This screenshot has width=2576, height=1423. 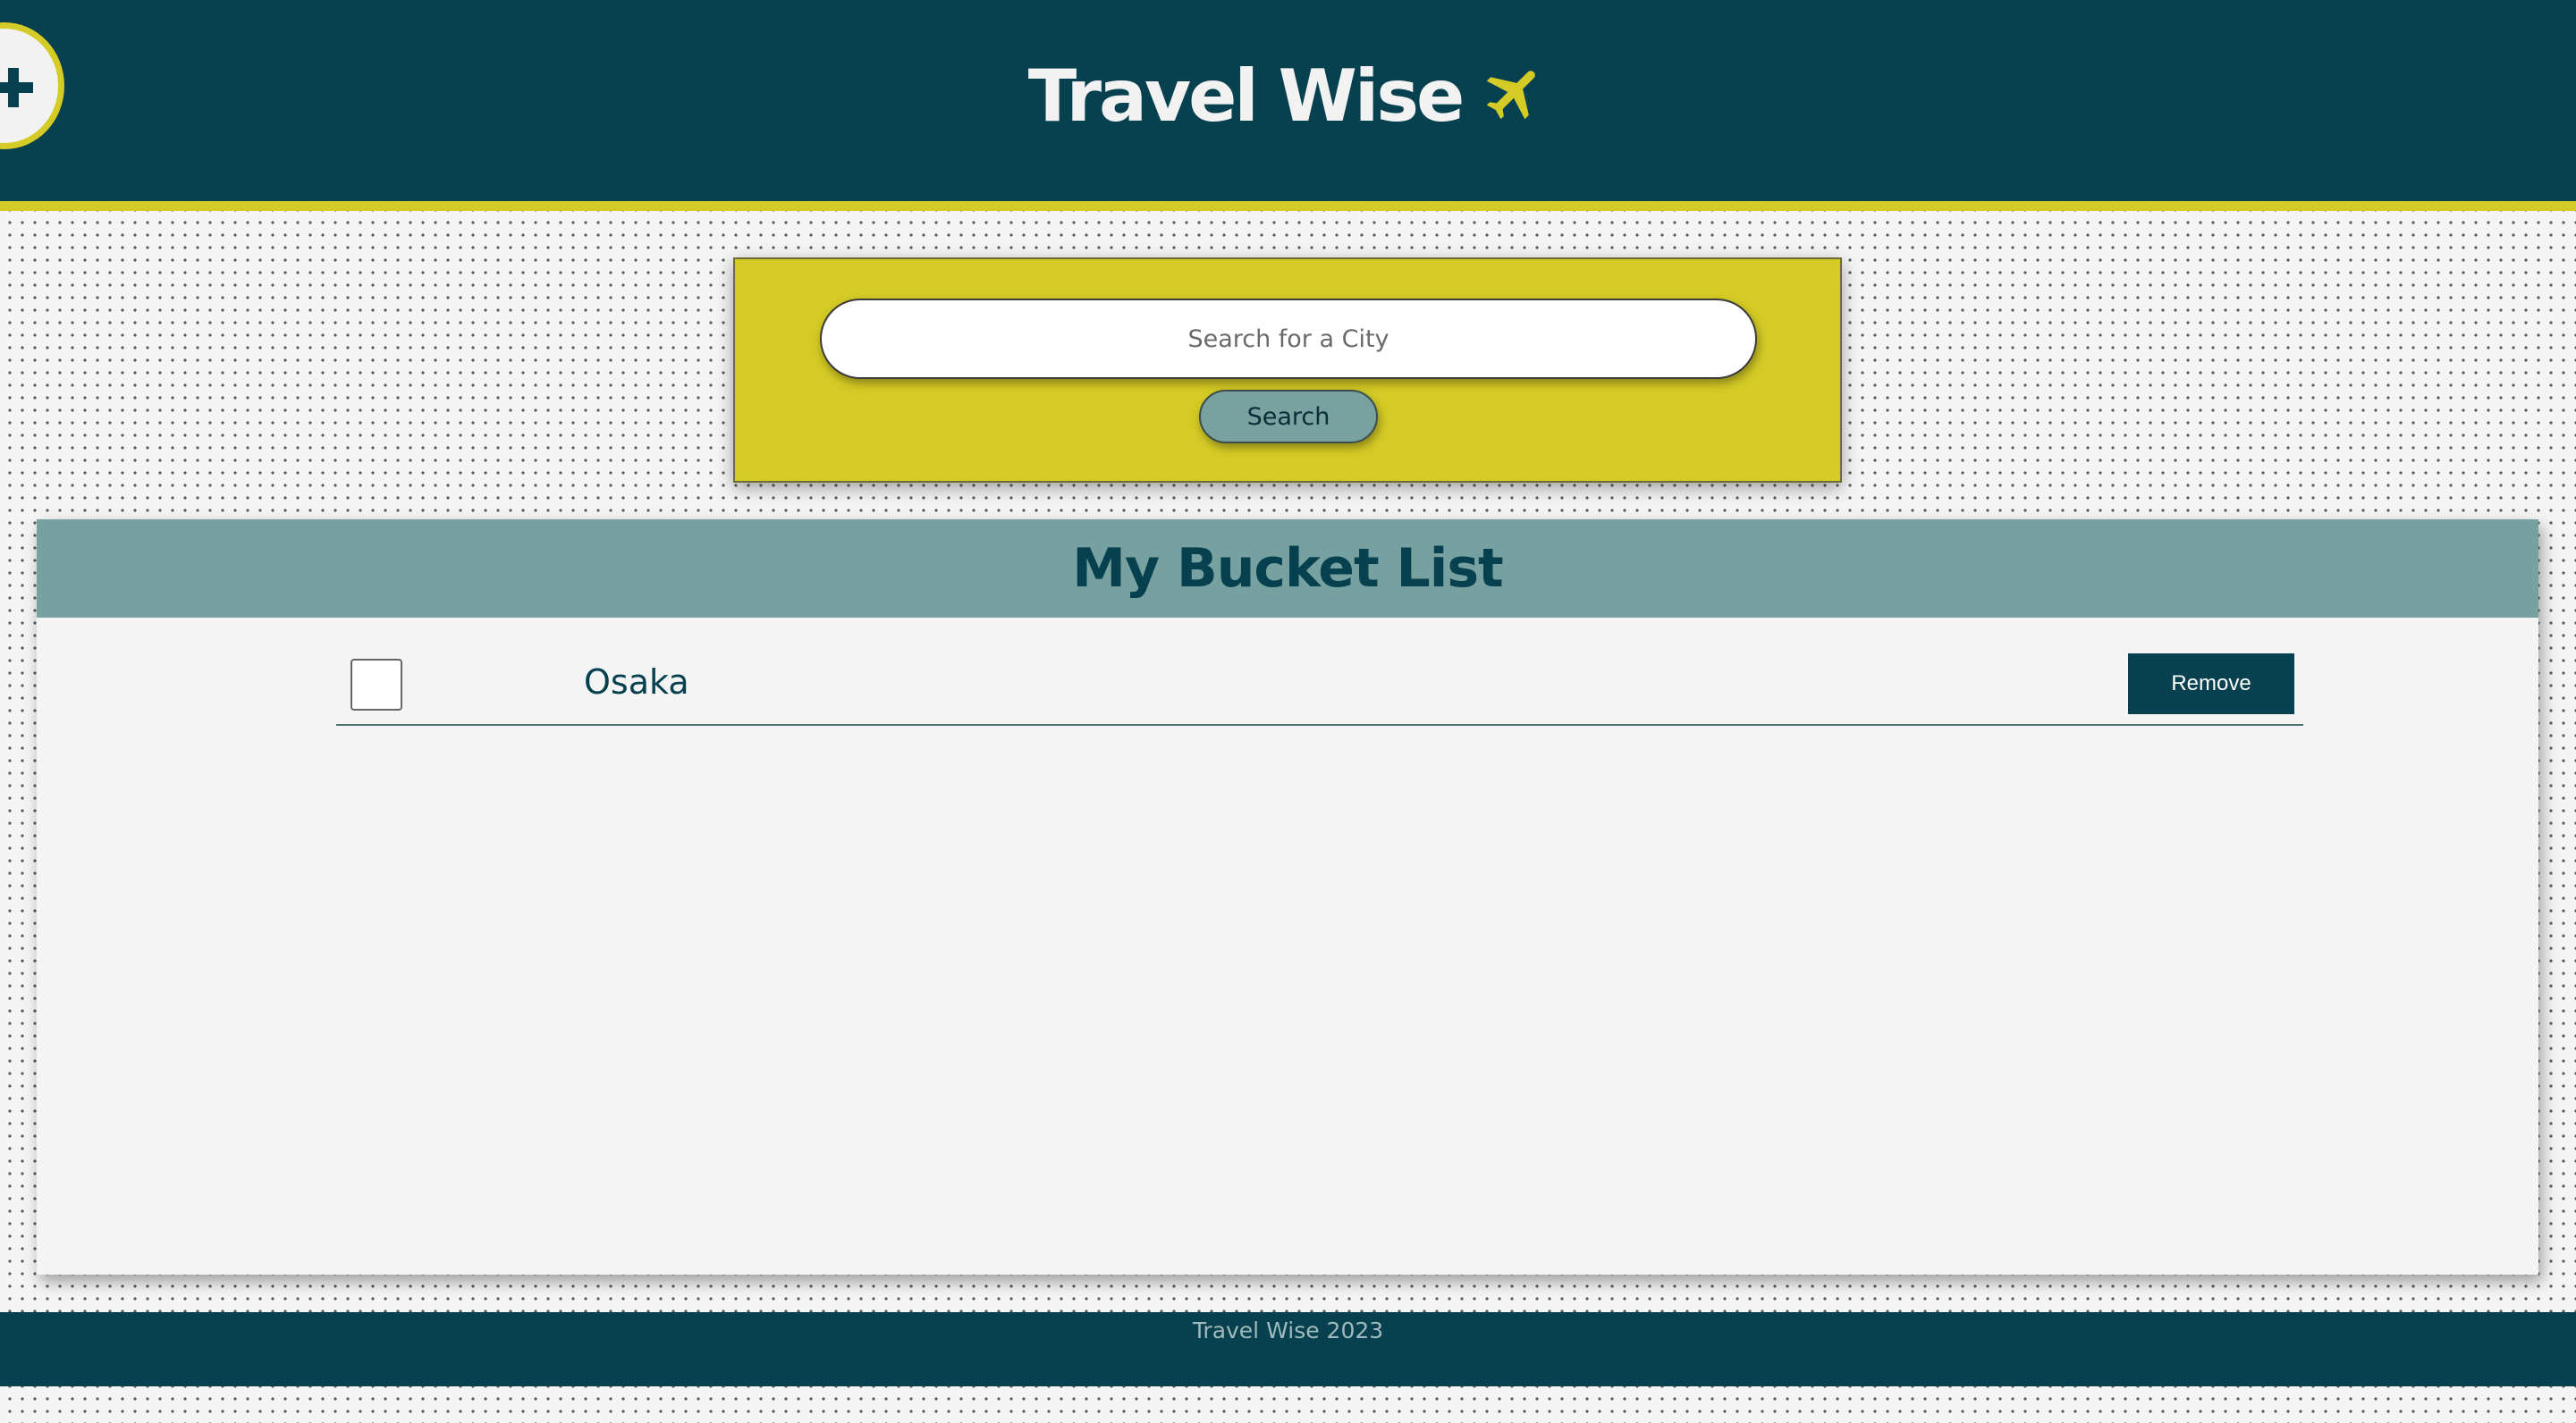 What do you see at coordinates (1511, 96) in the screenshot?
I see `airplane-icon` at bounding box center [1511, 96].